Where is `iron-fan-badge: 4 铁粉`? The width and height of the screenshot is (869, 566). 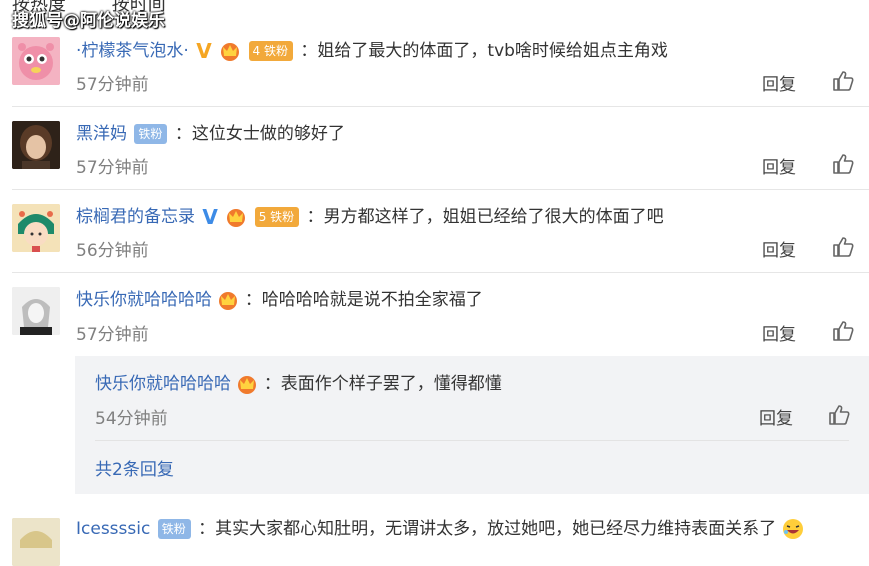
iron-fan-badge: 4 铁粉 is located at coordinates (270, 51).